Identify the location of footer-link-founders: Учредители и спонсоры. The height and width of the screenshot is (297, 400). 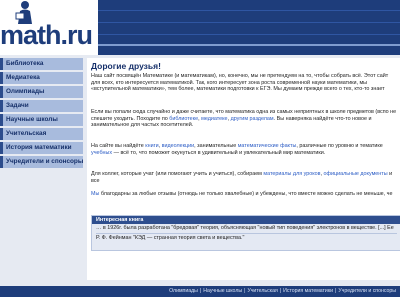
(367, 291).